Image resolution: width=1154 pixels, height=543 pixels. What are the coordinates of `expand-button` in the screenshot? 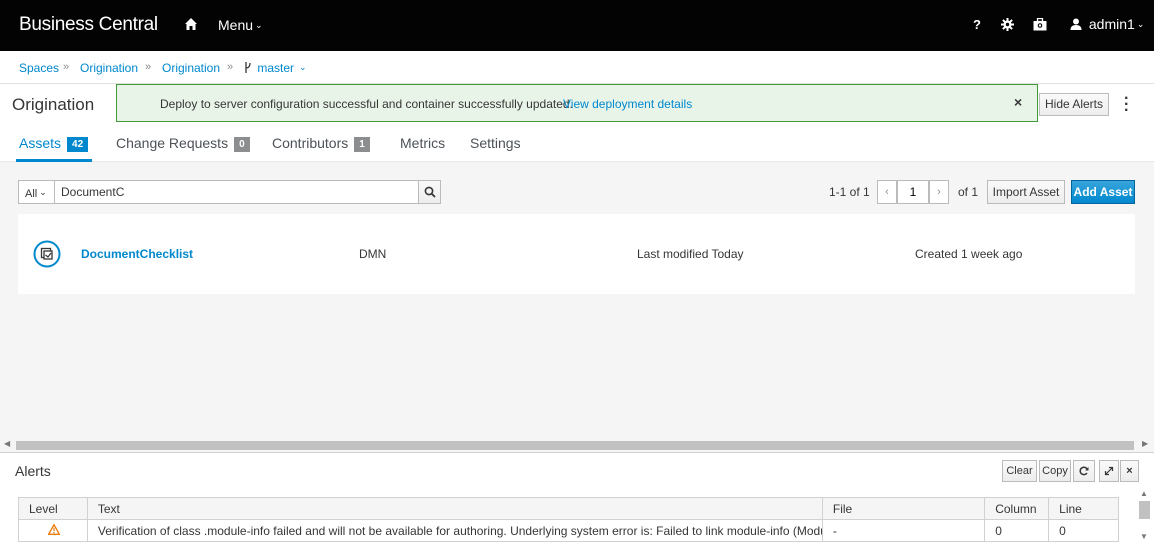 It's located at (1109, 471).